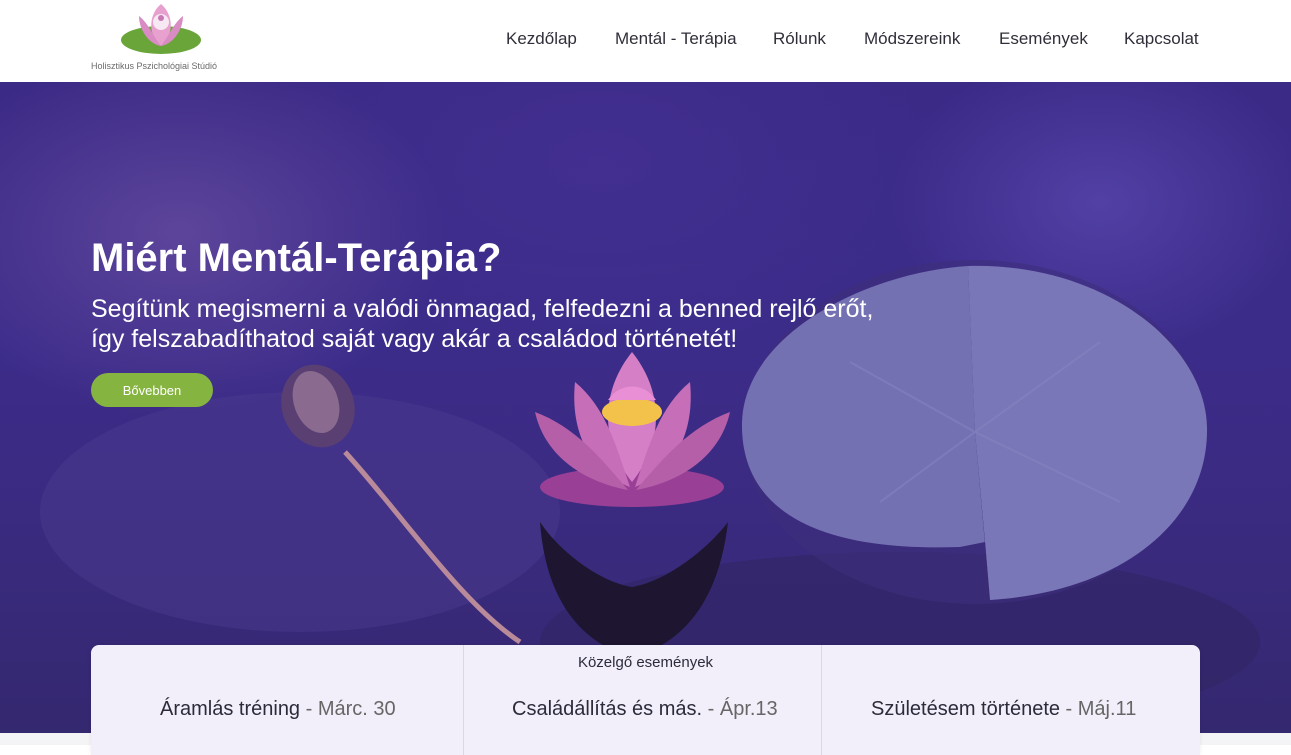 The image size is (1291, 755). I want to click on nav-link-esemenyek: Események, so click(1043, 39).